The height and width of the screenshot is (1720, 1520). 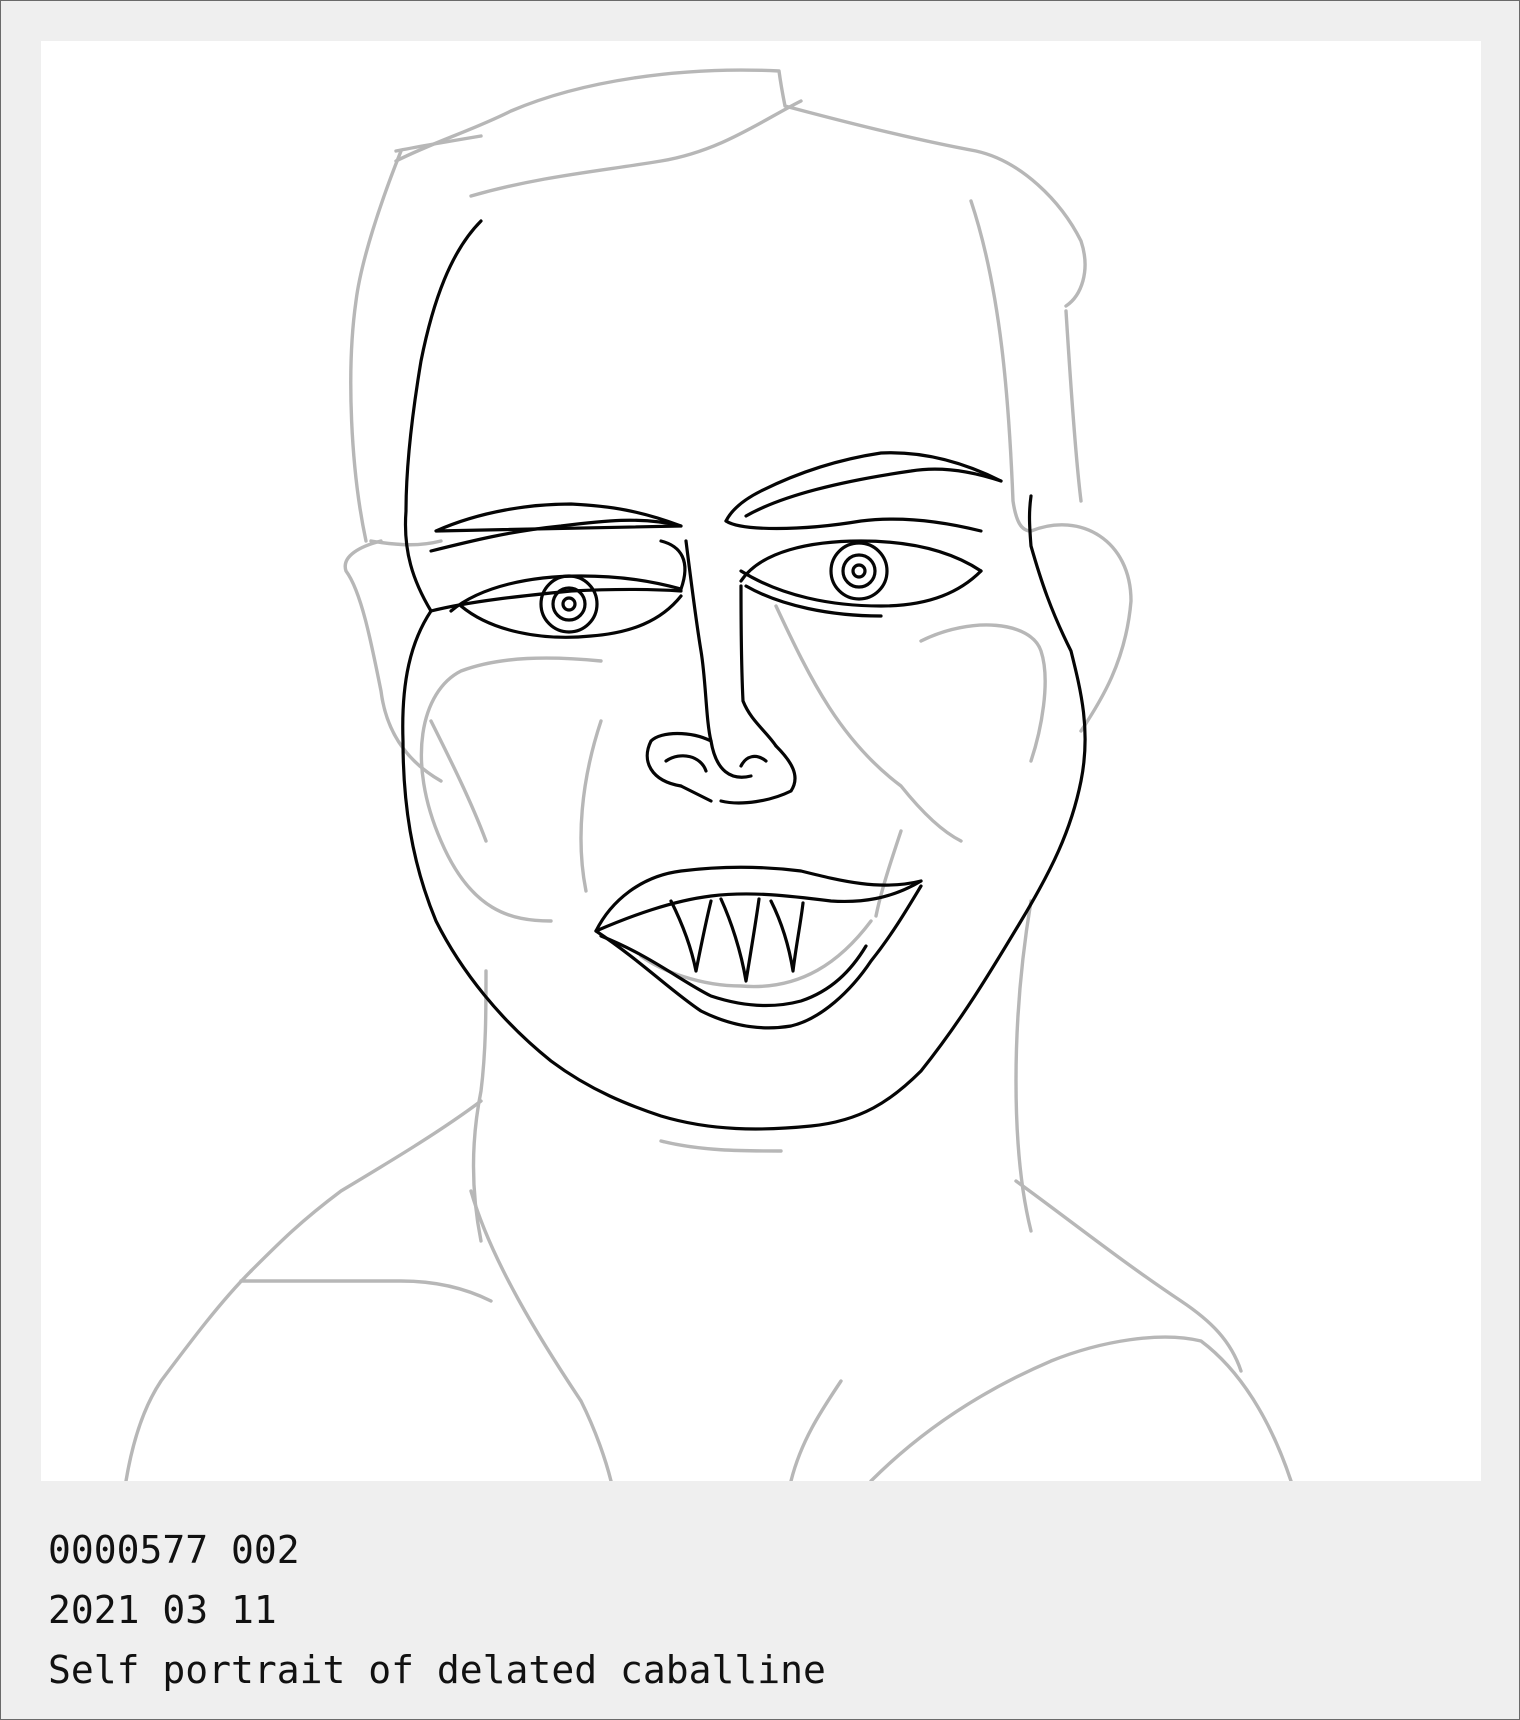 I want to click on left-iris, so click(x=569, y=604).